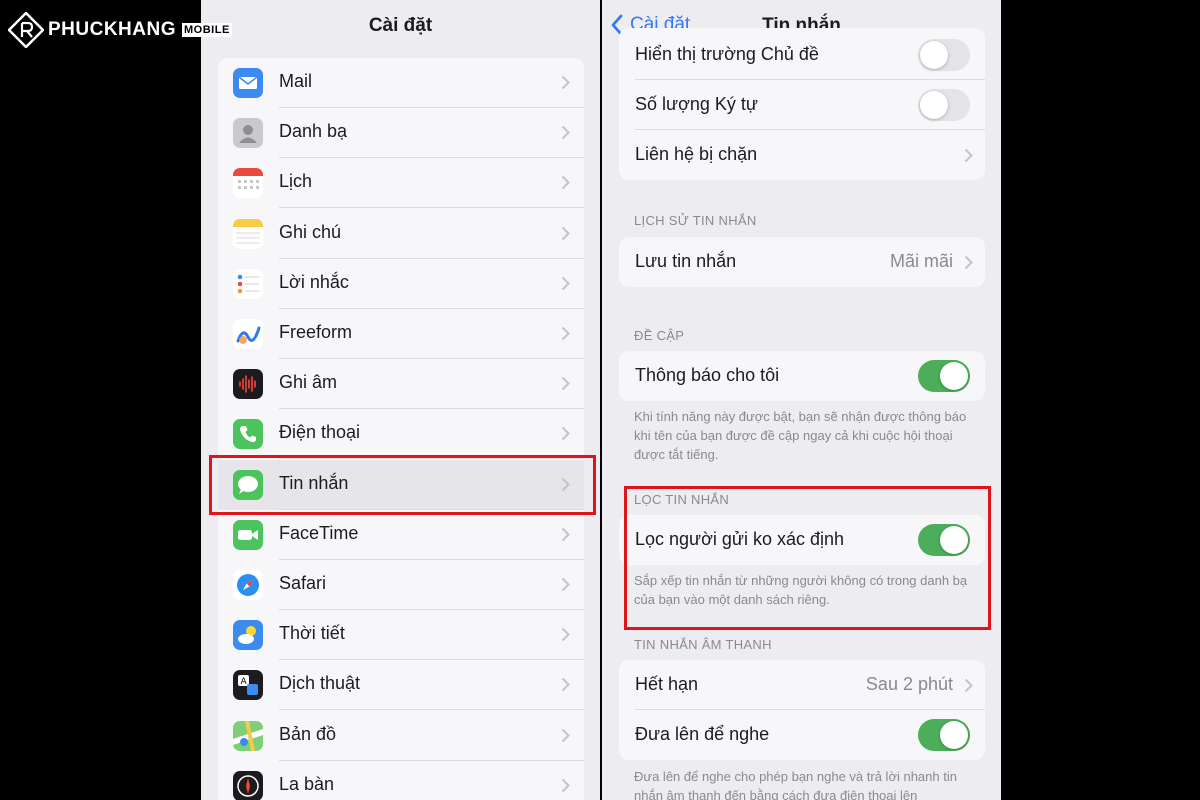 The image size is (1200, 800). What do you see at coordinates (303, 583) in the screenshot?
I see `settings-item-label: Safari` at bounding box center [303, 583].